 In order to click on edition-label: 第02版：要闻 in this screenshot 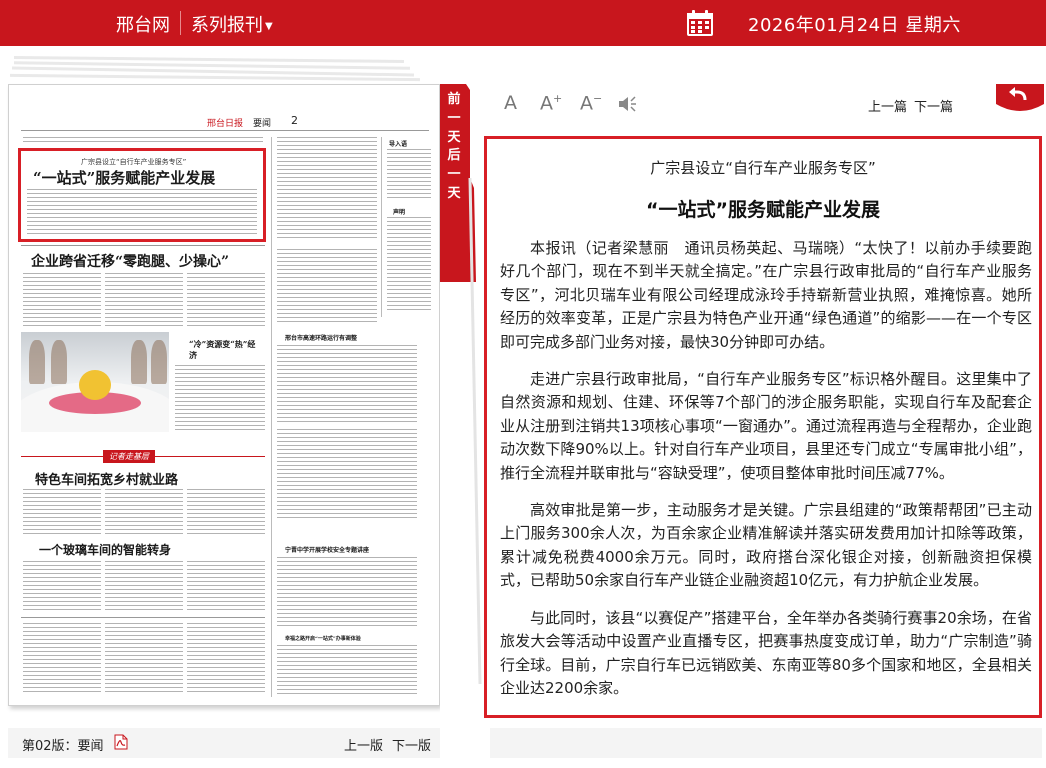, I will do `click(63, 746)`.